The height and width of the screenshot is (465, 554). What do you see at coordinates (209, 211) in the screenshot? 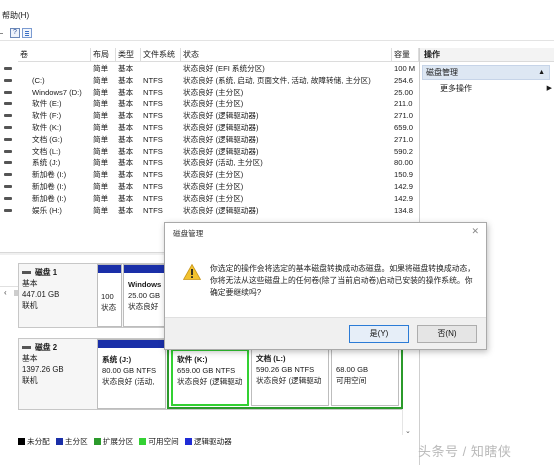
I see `volume-row: 娱乐 (H:) 简单 基本 NTFS 状态良好 (逻辑驱动器) 134.8` at bounding box center [209, 211].